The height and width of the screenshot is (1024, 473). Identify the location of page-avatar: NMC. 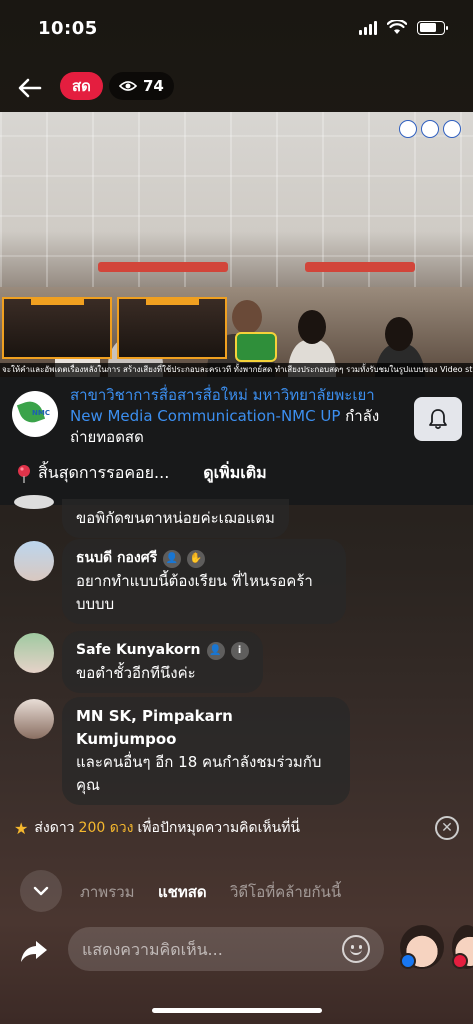
(35, 414).